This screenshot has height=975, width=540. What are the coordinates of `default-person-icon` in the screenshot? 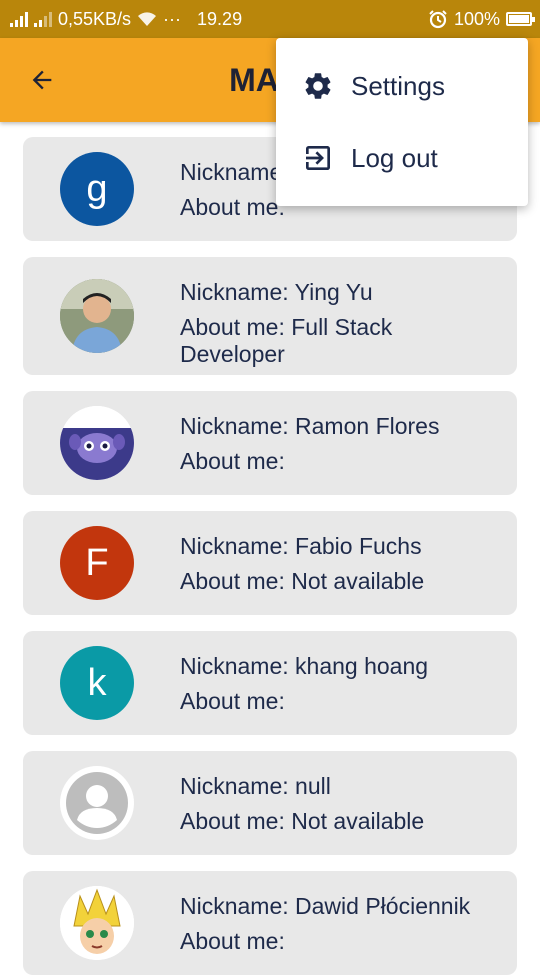 It's located at (97, 803).